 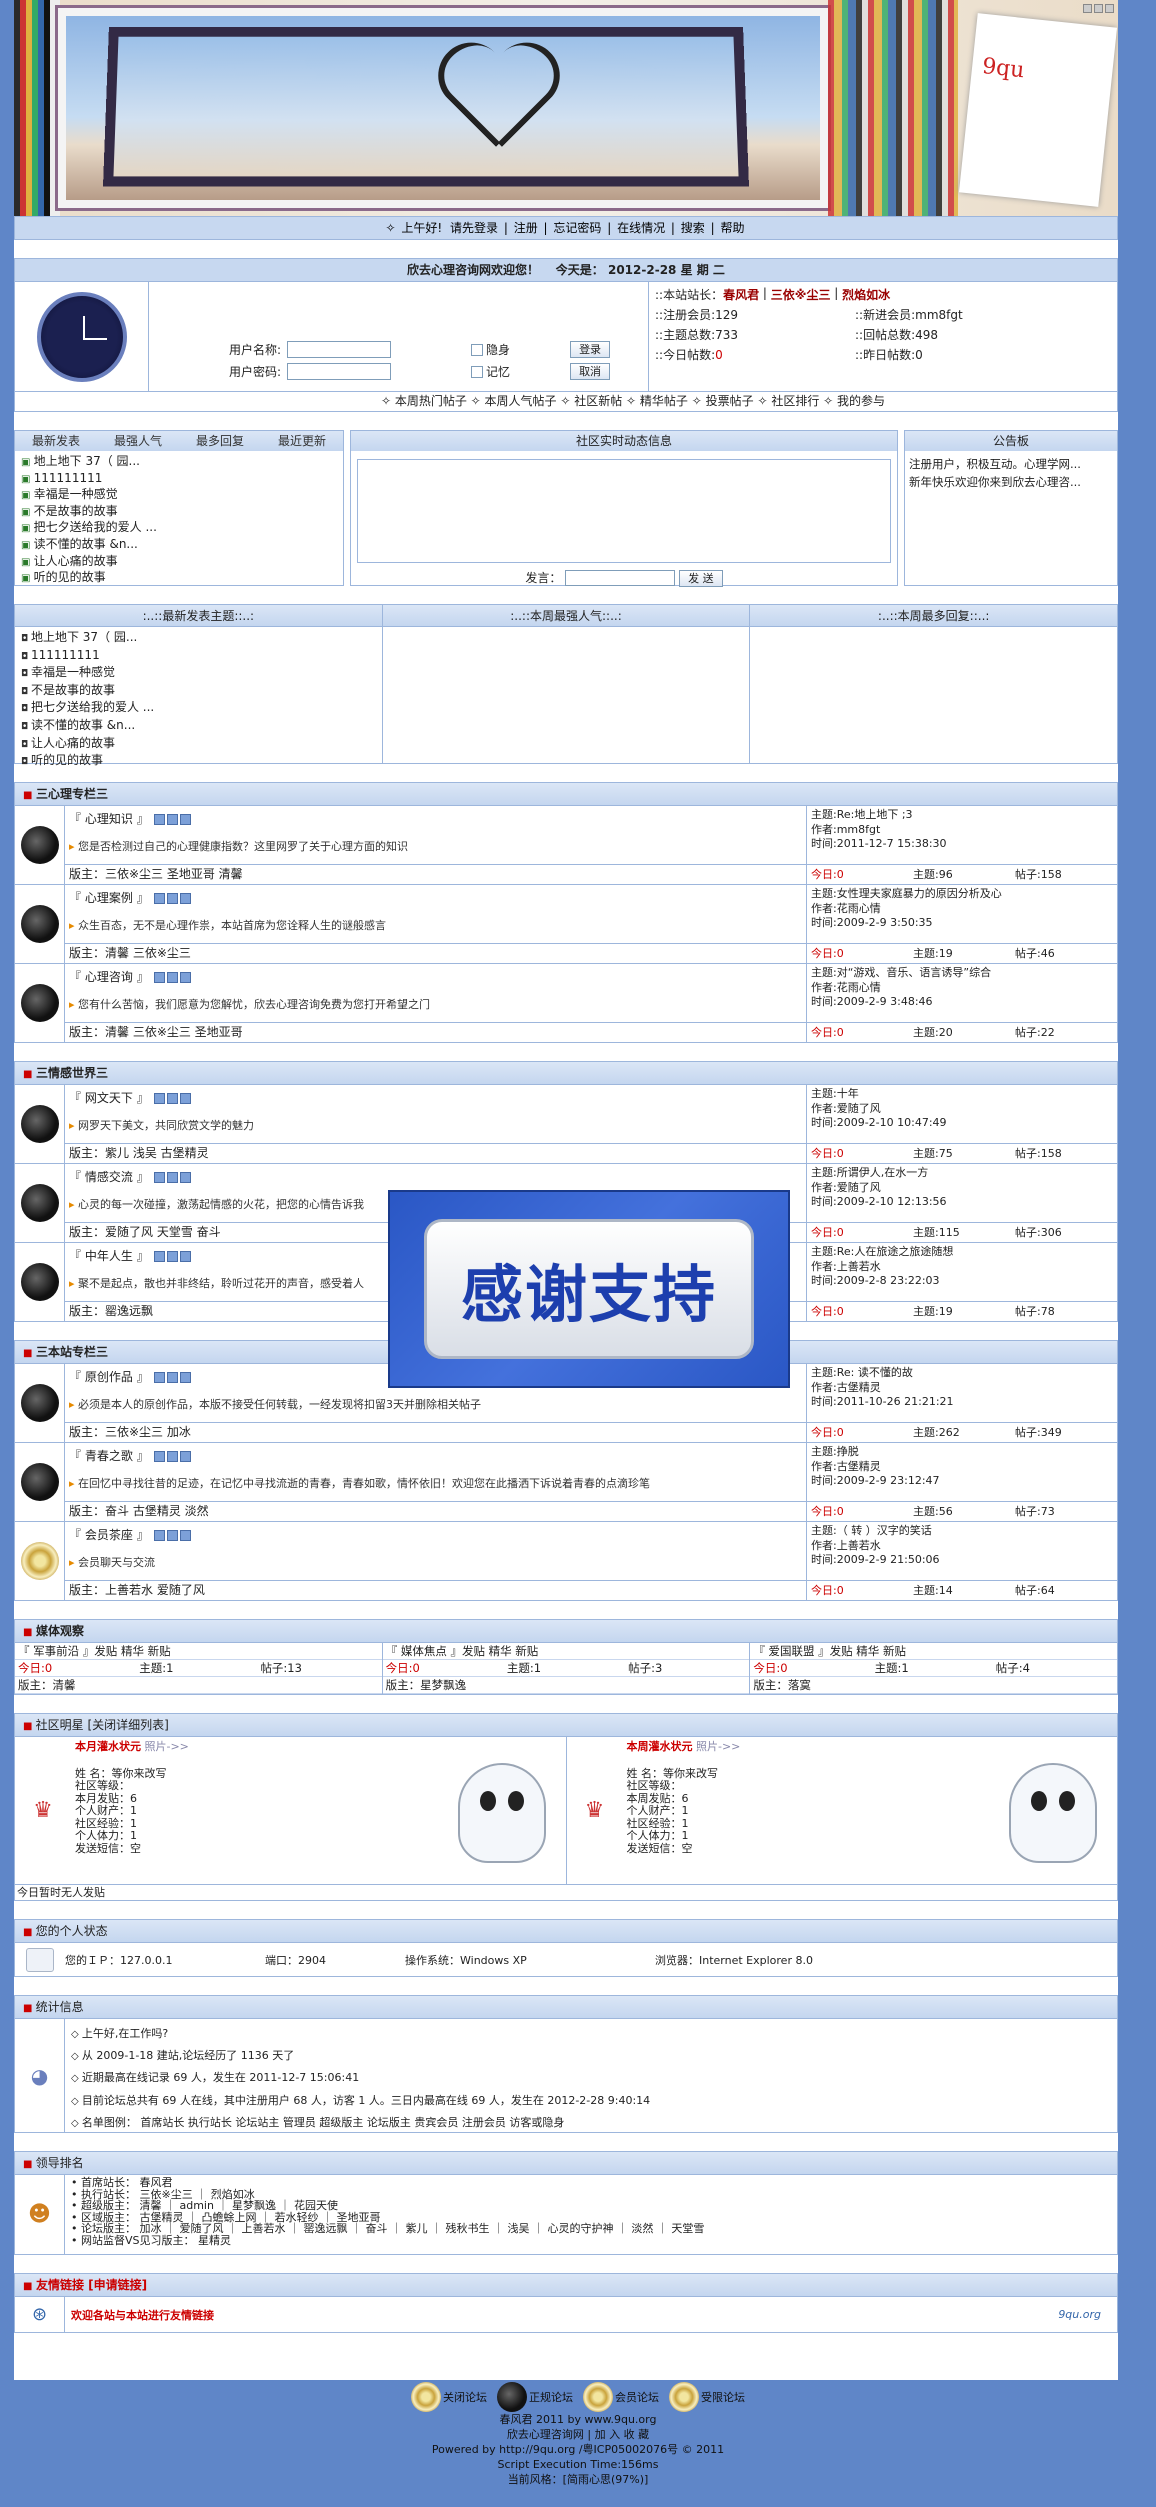 I want to click on menu-forgot-password: 忘记密码, so click(x=577, y=228).